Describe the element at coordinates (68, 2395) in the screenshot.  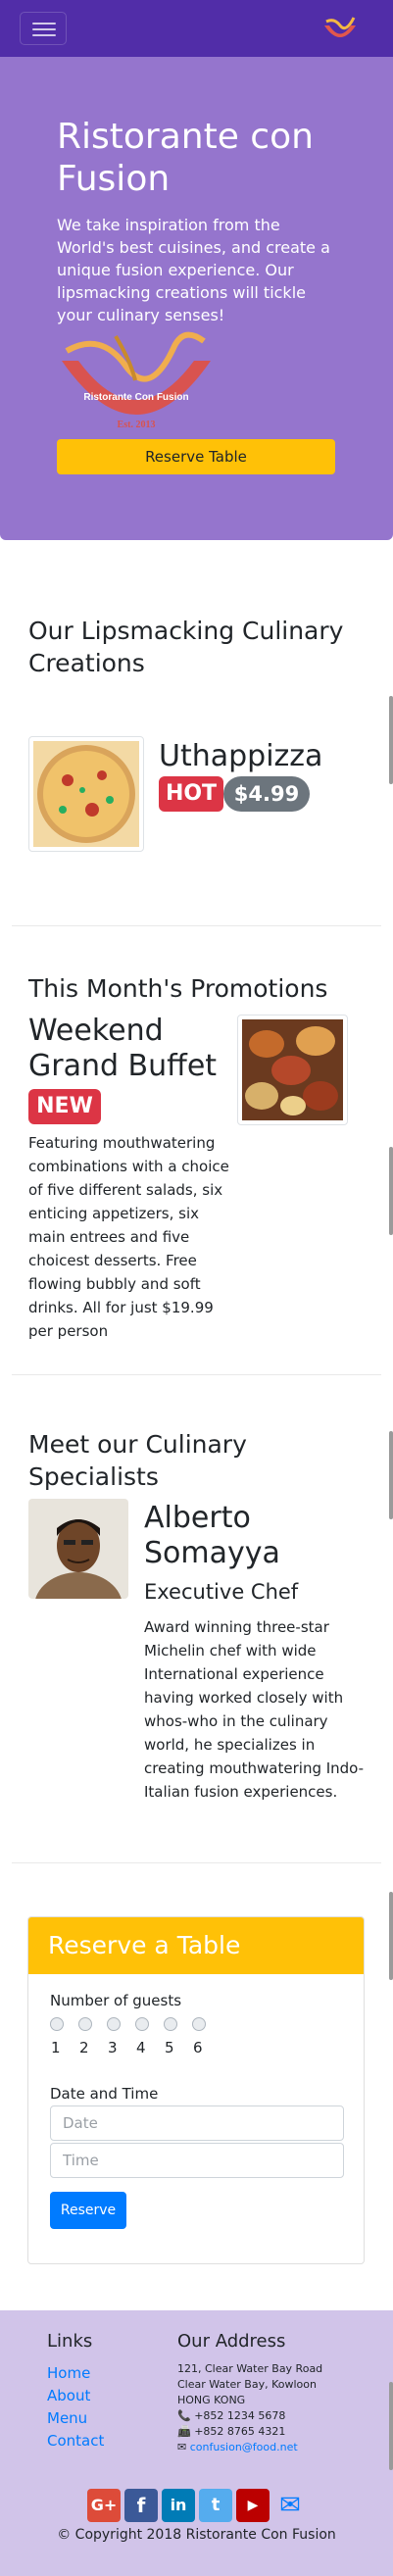
I see `footer-link-about: About` at that location.